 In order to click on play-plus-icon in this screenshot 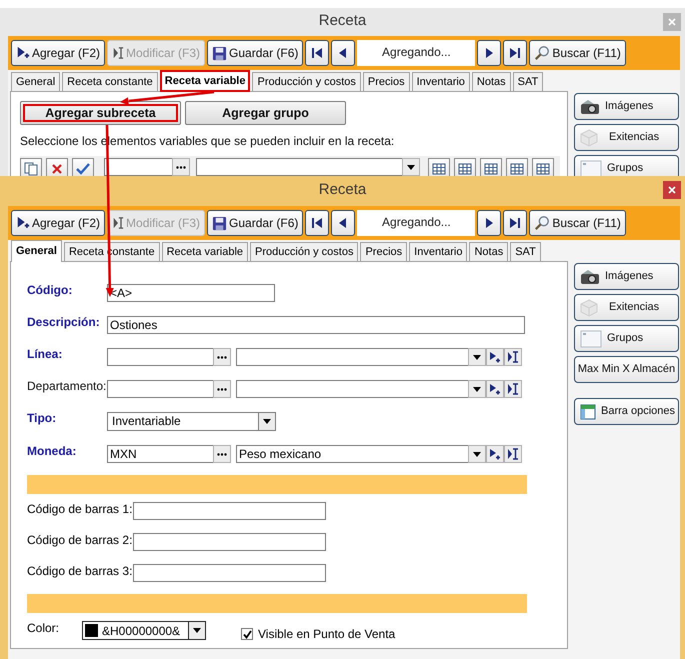, I will do `click(495, 389)`.